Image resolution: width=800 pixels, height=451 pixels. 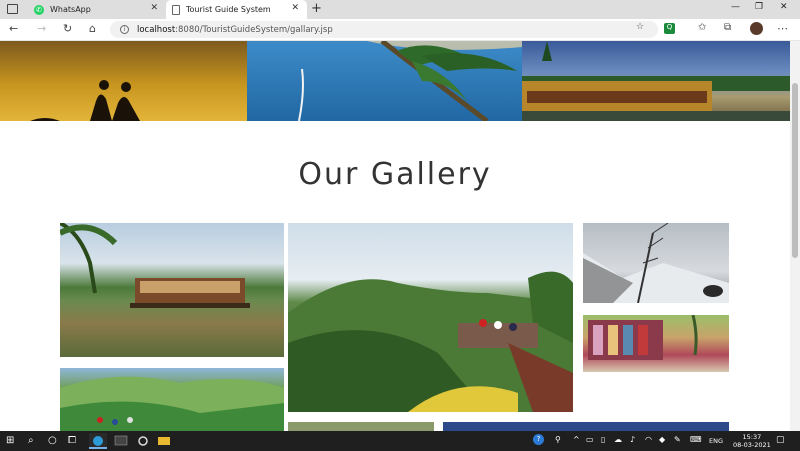 What do you see at coordinates (316, 8) in the screenshot?
I see `new-tab-button: +` at bounding box center [316, 8].